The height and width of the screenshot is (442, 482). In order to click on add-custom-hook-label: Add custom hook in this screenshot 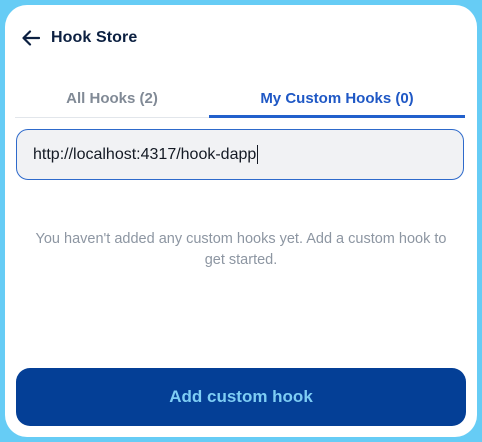, I will do `click(241, 396)`.